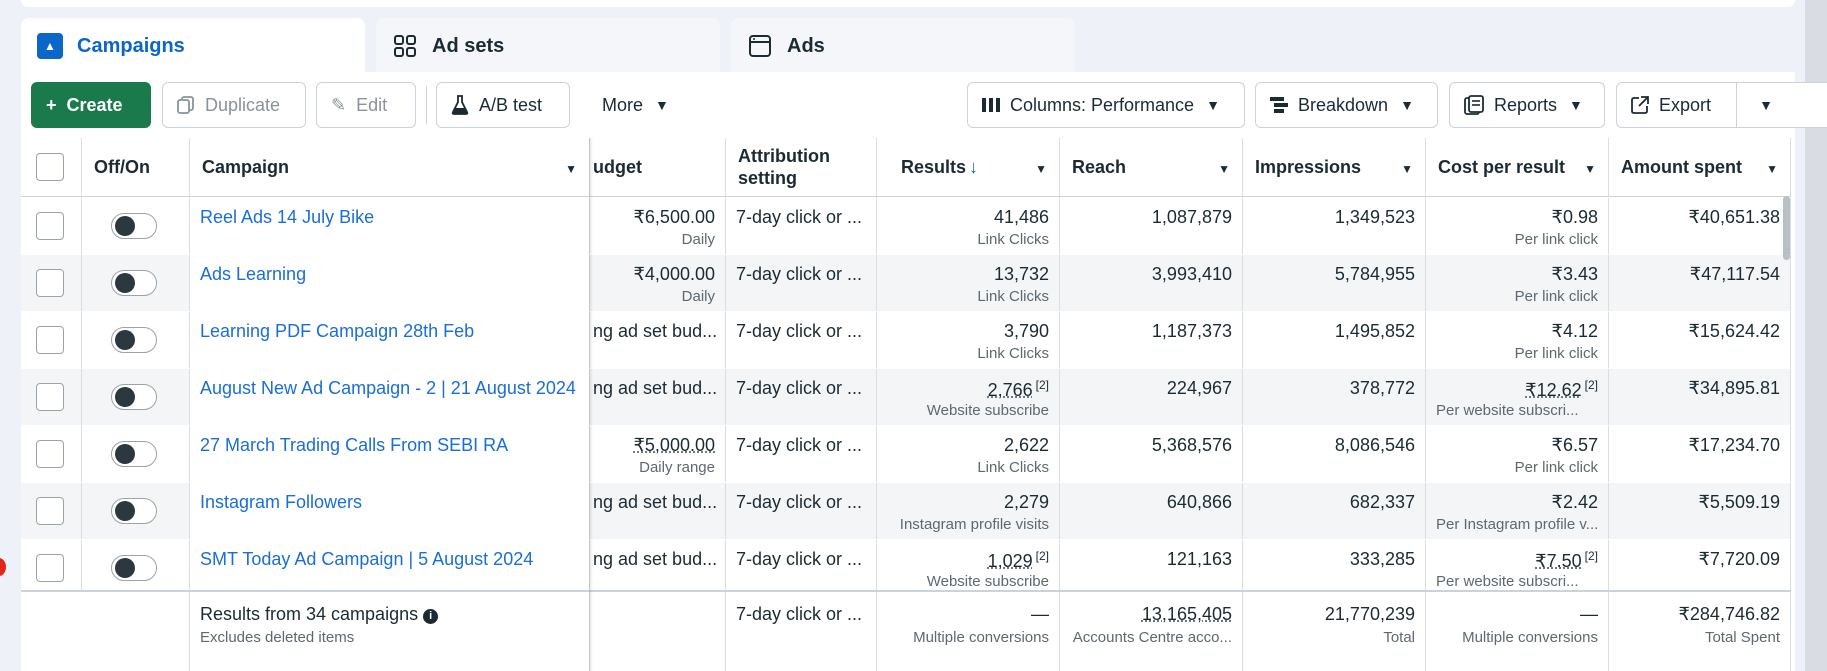  I want to click on reports-button: Reports ▼, so click(1527, 105).